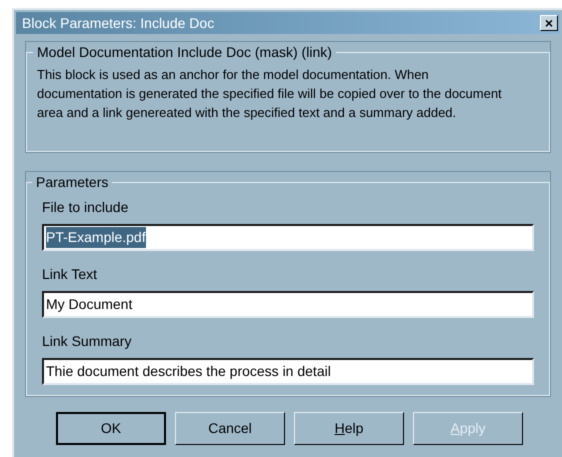 Image resolution: width=562 pixels, height=457 pixels. What do you see at coordinates (89, 304) in the screenshot?
I see `field-value: My Document` at bounding box center [89, 304].